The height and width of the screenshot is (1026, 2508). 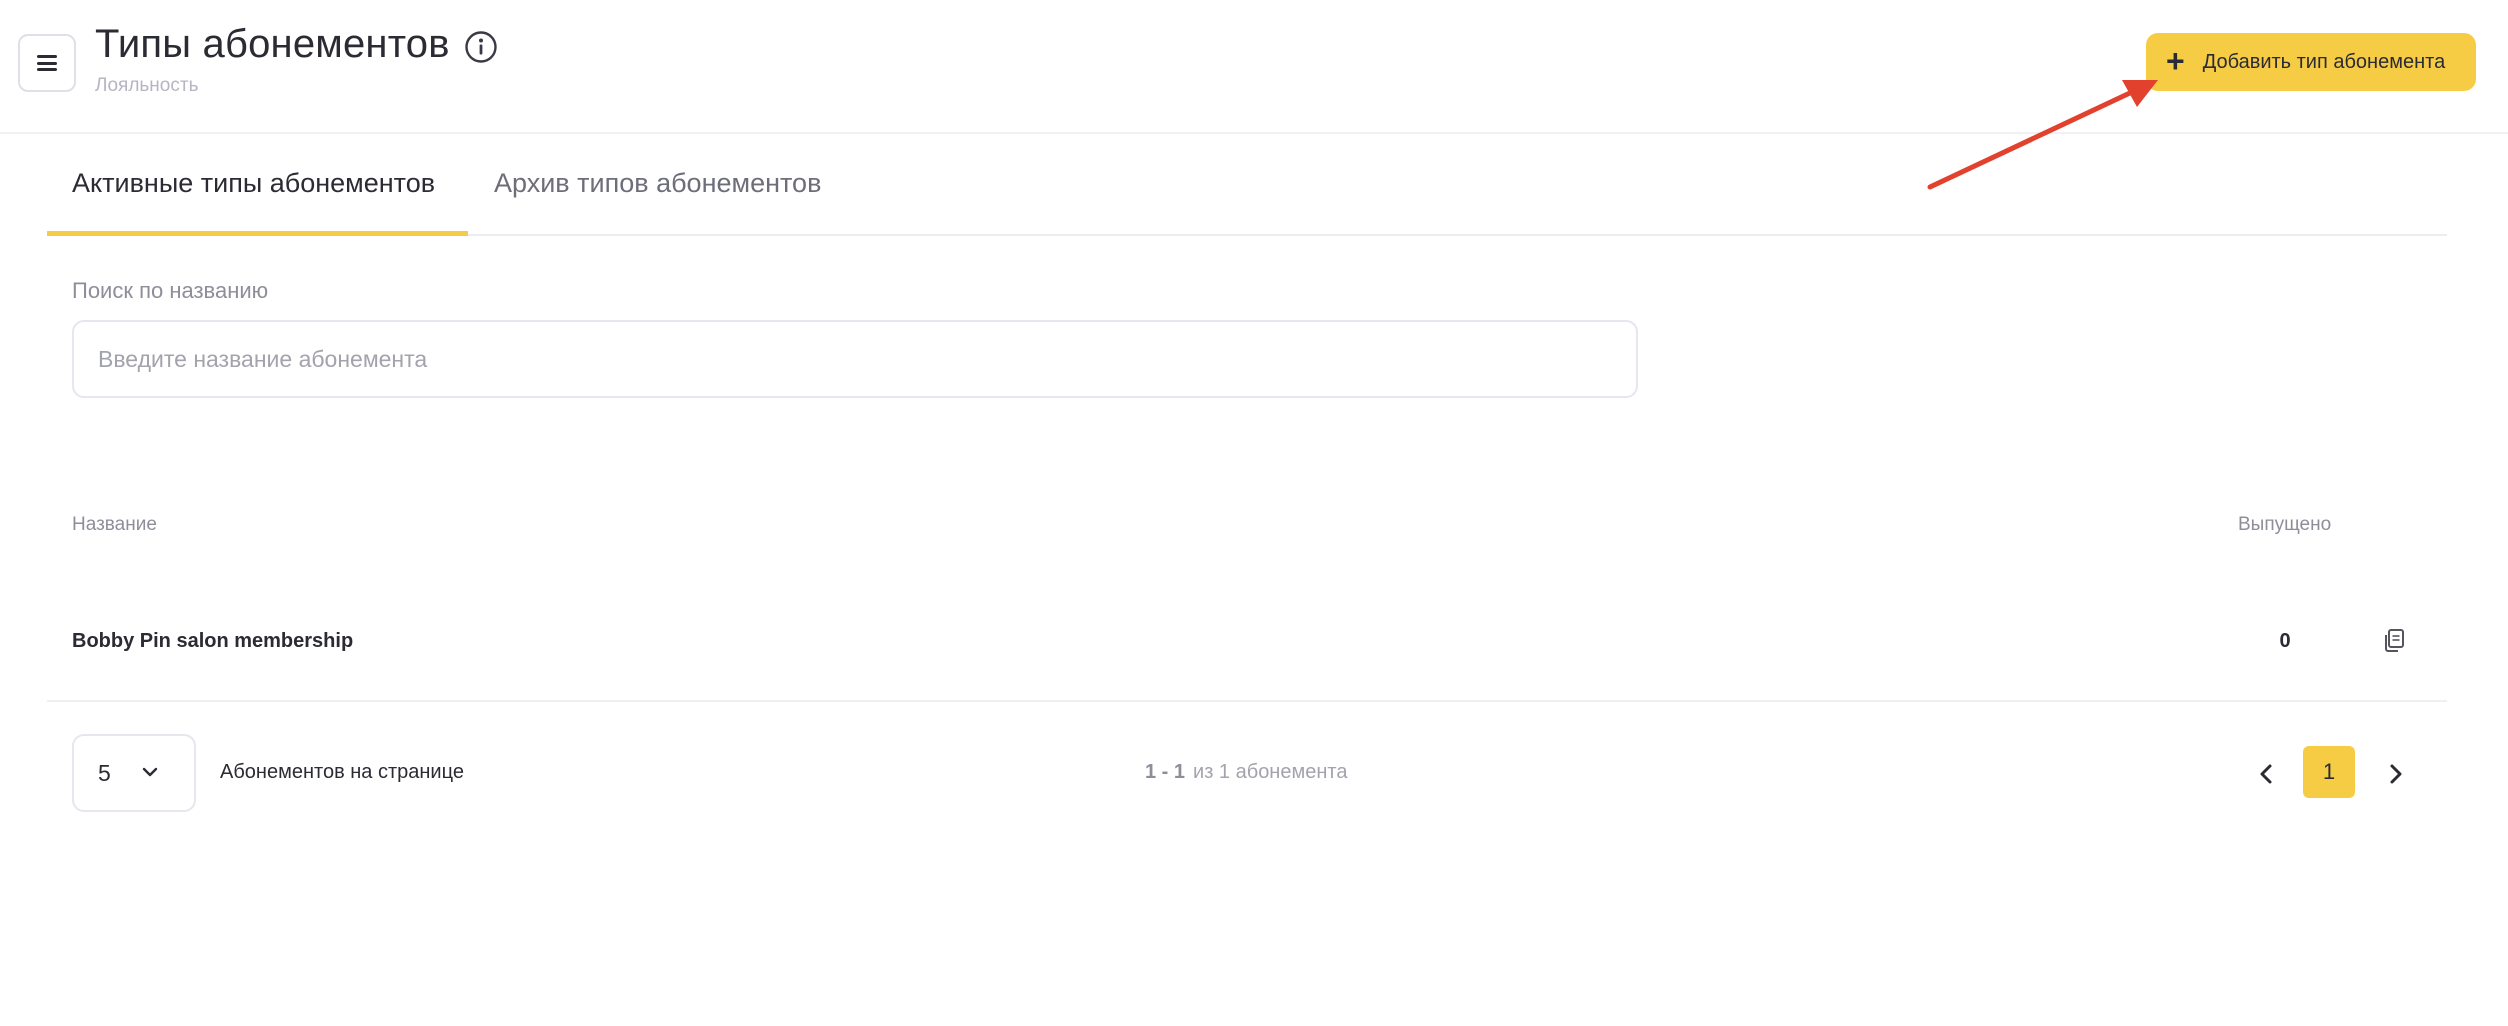 What do you see at coordinates (2175, 60) in the screenshot?
I see `plus-icon: +` at bounding box center [2175, 60].